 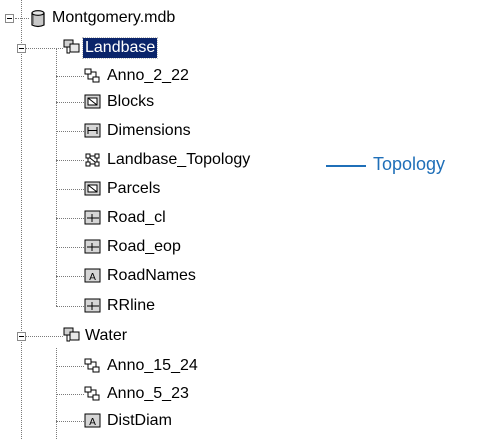 What do you see at coordinates (139, 421) in the screenshot?
I see `tree-node-feature-class: DistDiam` at bounding box center [139, 421].